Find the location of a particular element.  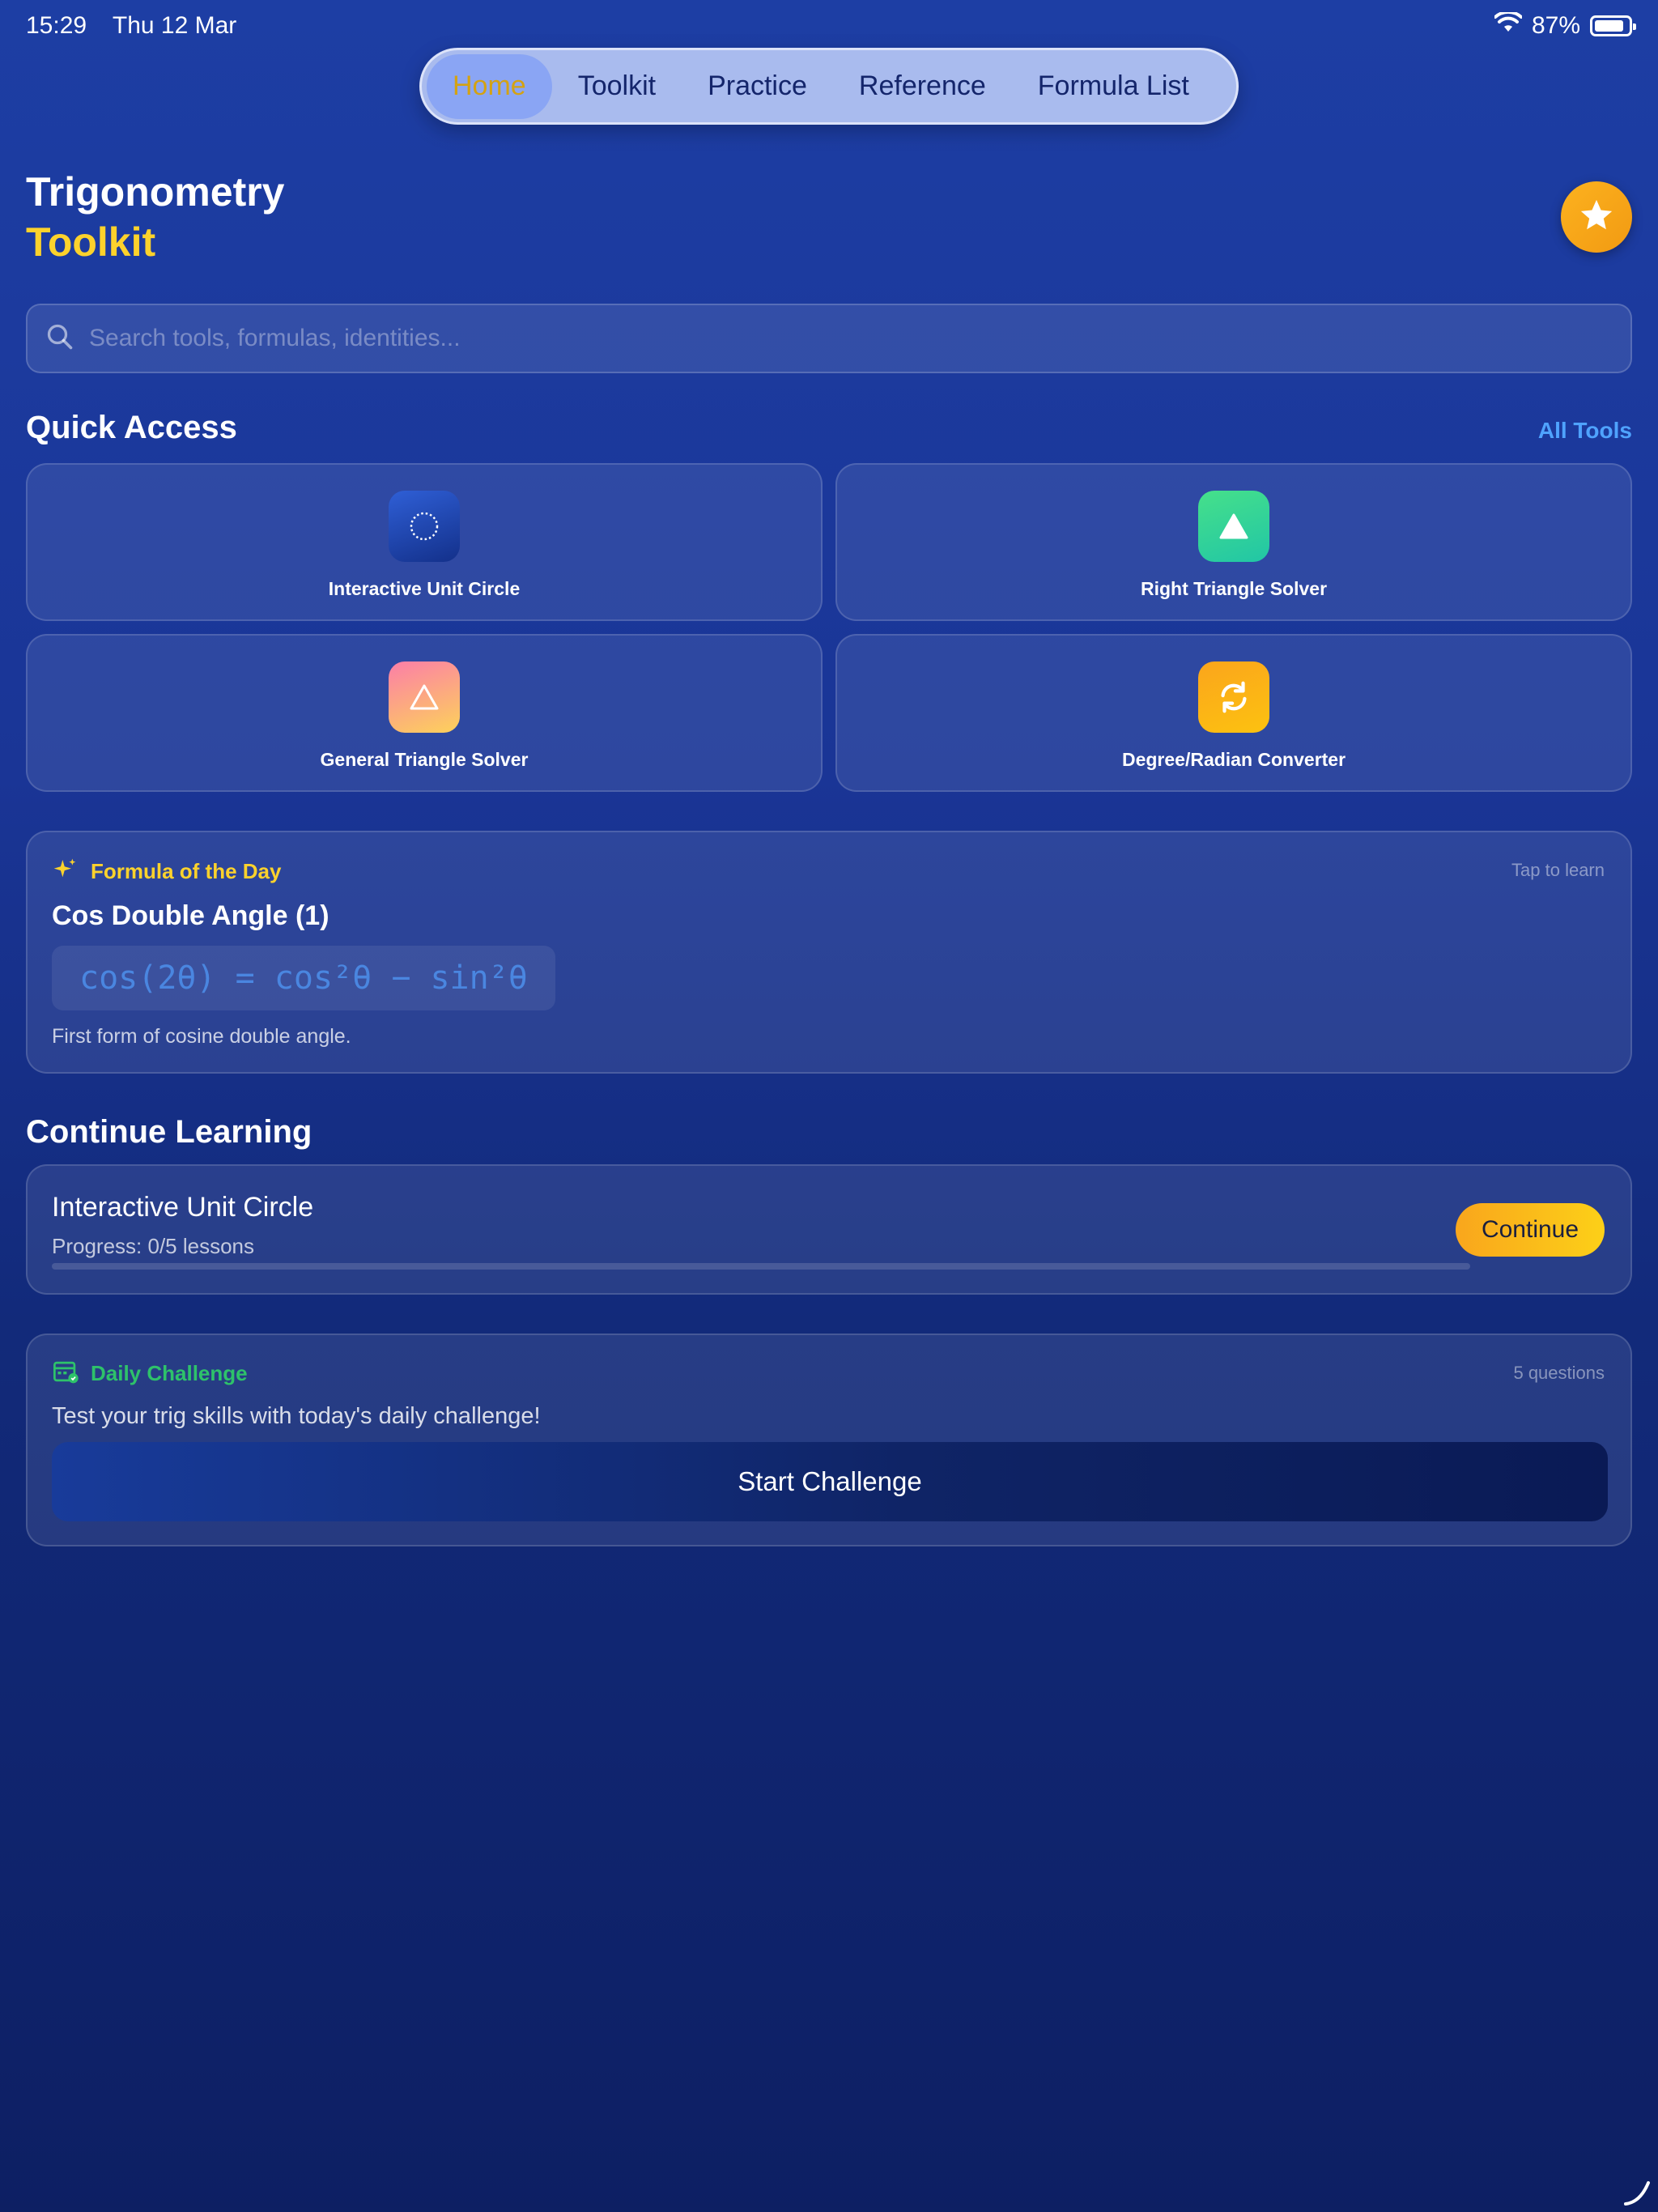

battery-percent: 87% is located at coordinates (1555, 26).